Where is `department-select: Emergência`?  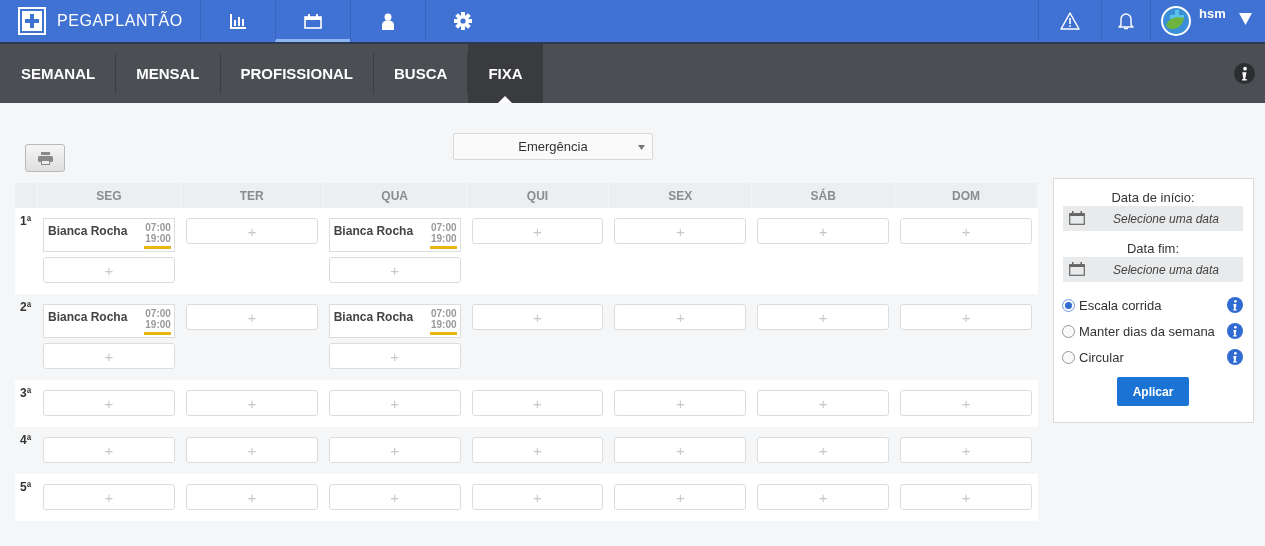 department-select: Emergência is located at coordinates (553, 146).